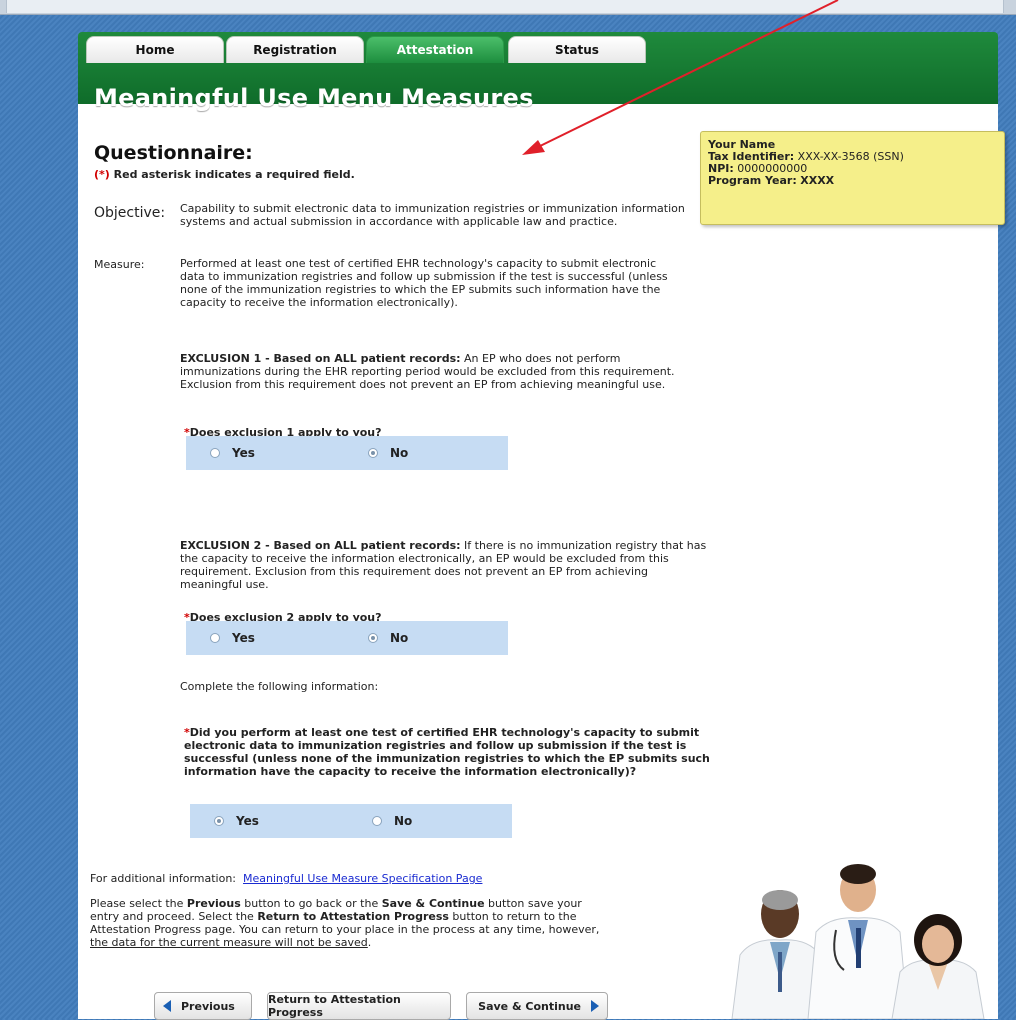 This screenshot has height=1020, width=1016. I want to click on doctor-2-figure, so click(858, 941).